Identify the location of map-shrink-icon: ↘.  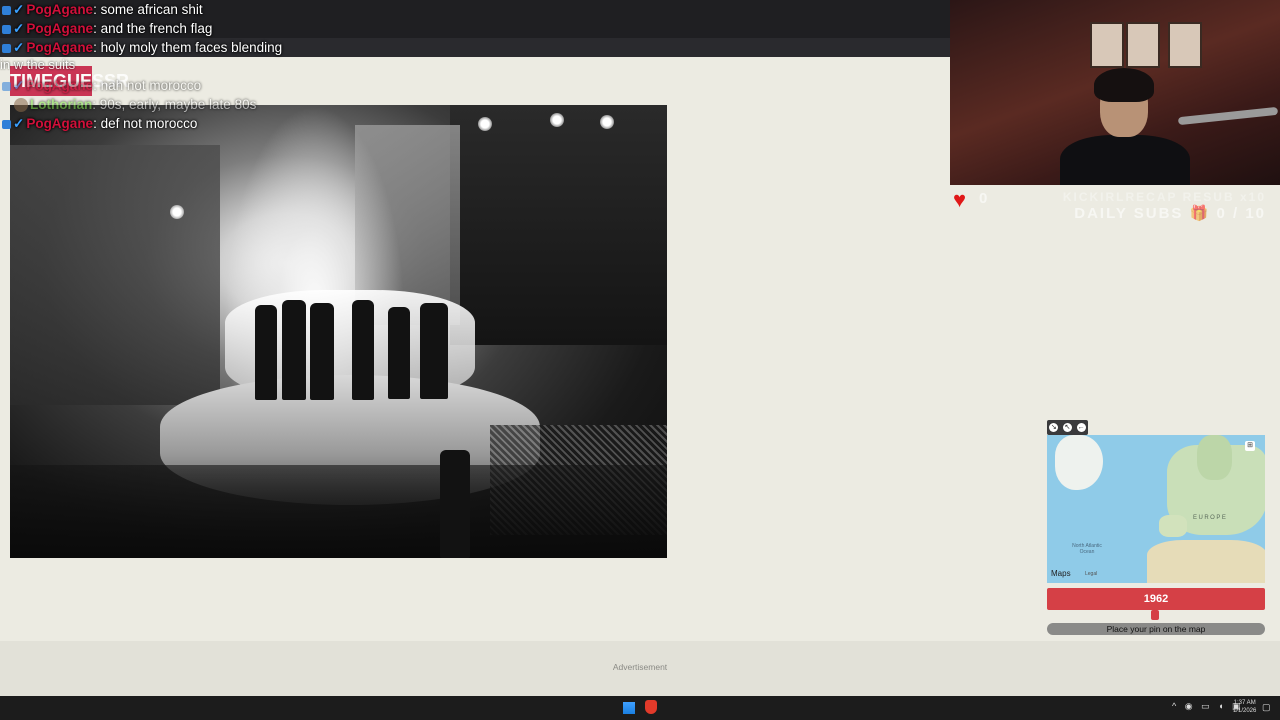
(1054, 427).